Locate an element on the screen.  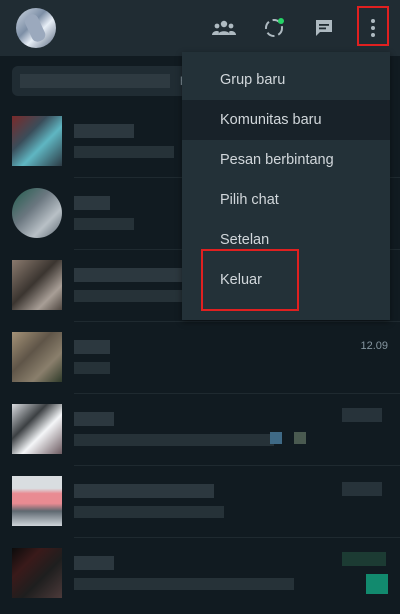
app-header is located at coordinates (200, 28).